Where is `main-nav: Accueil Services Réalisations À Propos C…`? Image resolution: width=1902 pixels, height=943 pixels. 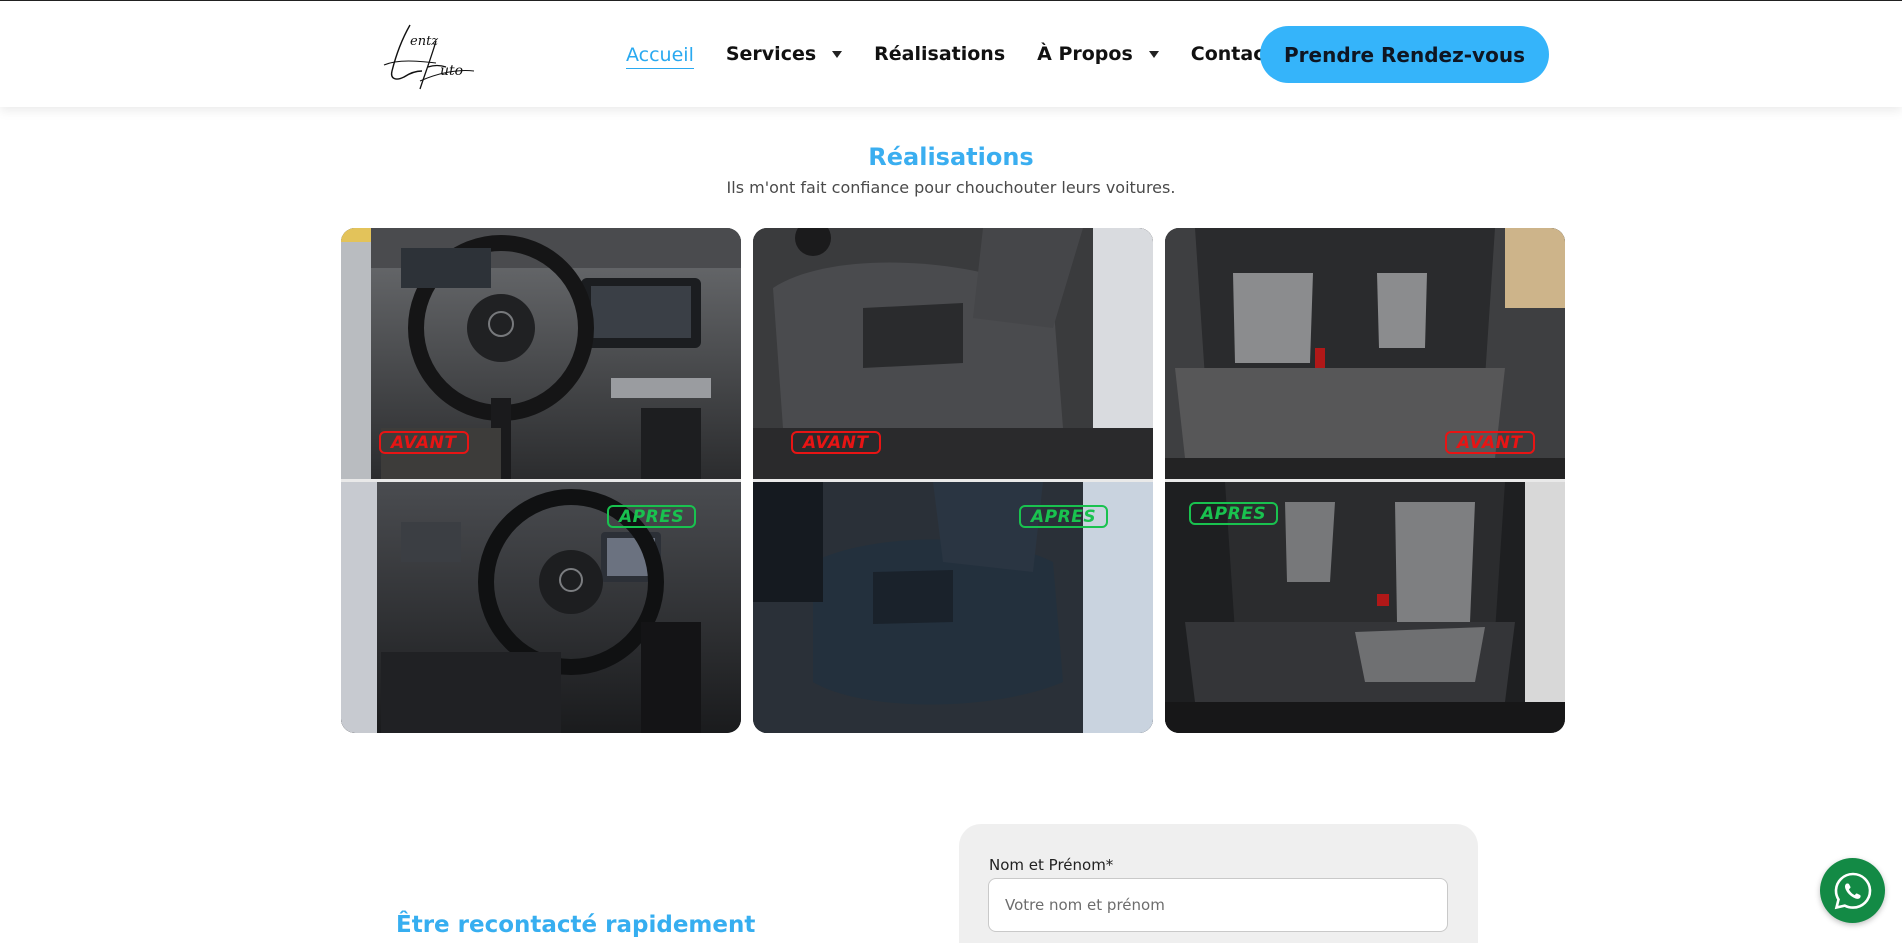
main-nav: Accueil Services Réalisations À Propos C… is located at coordinates (966, 54).